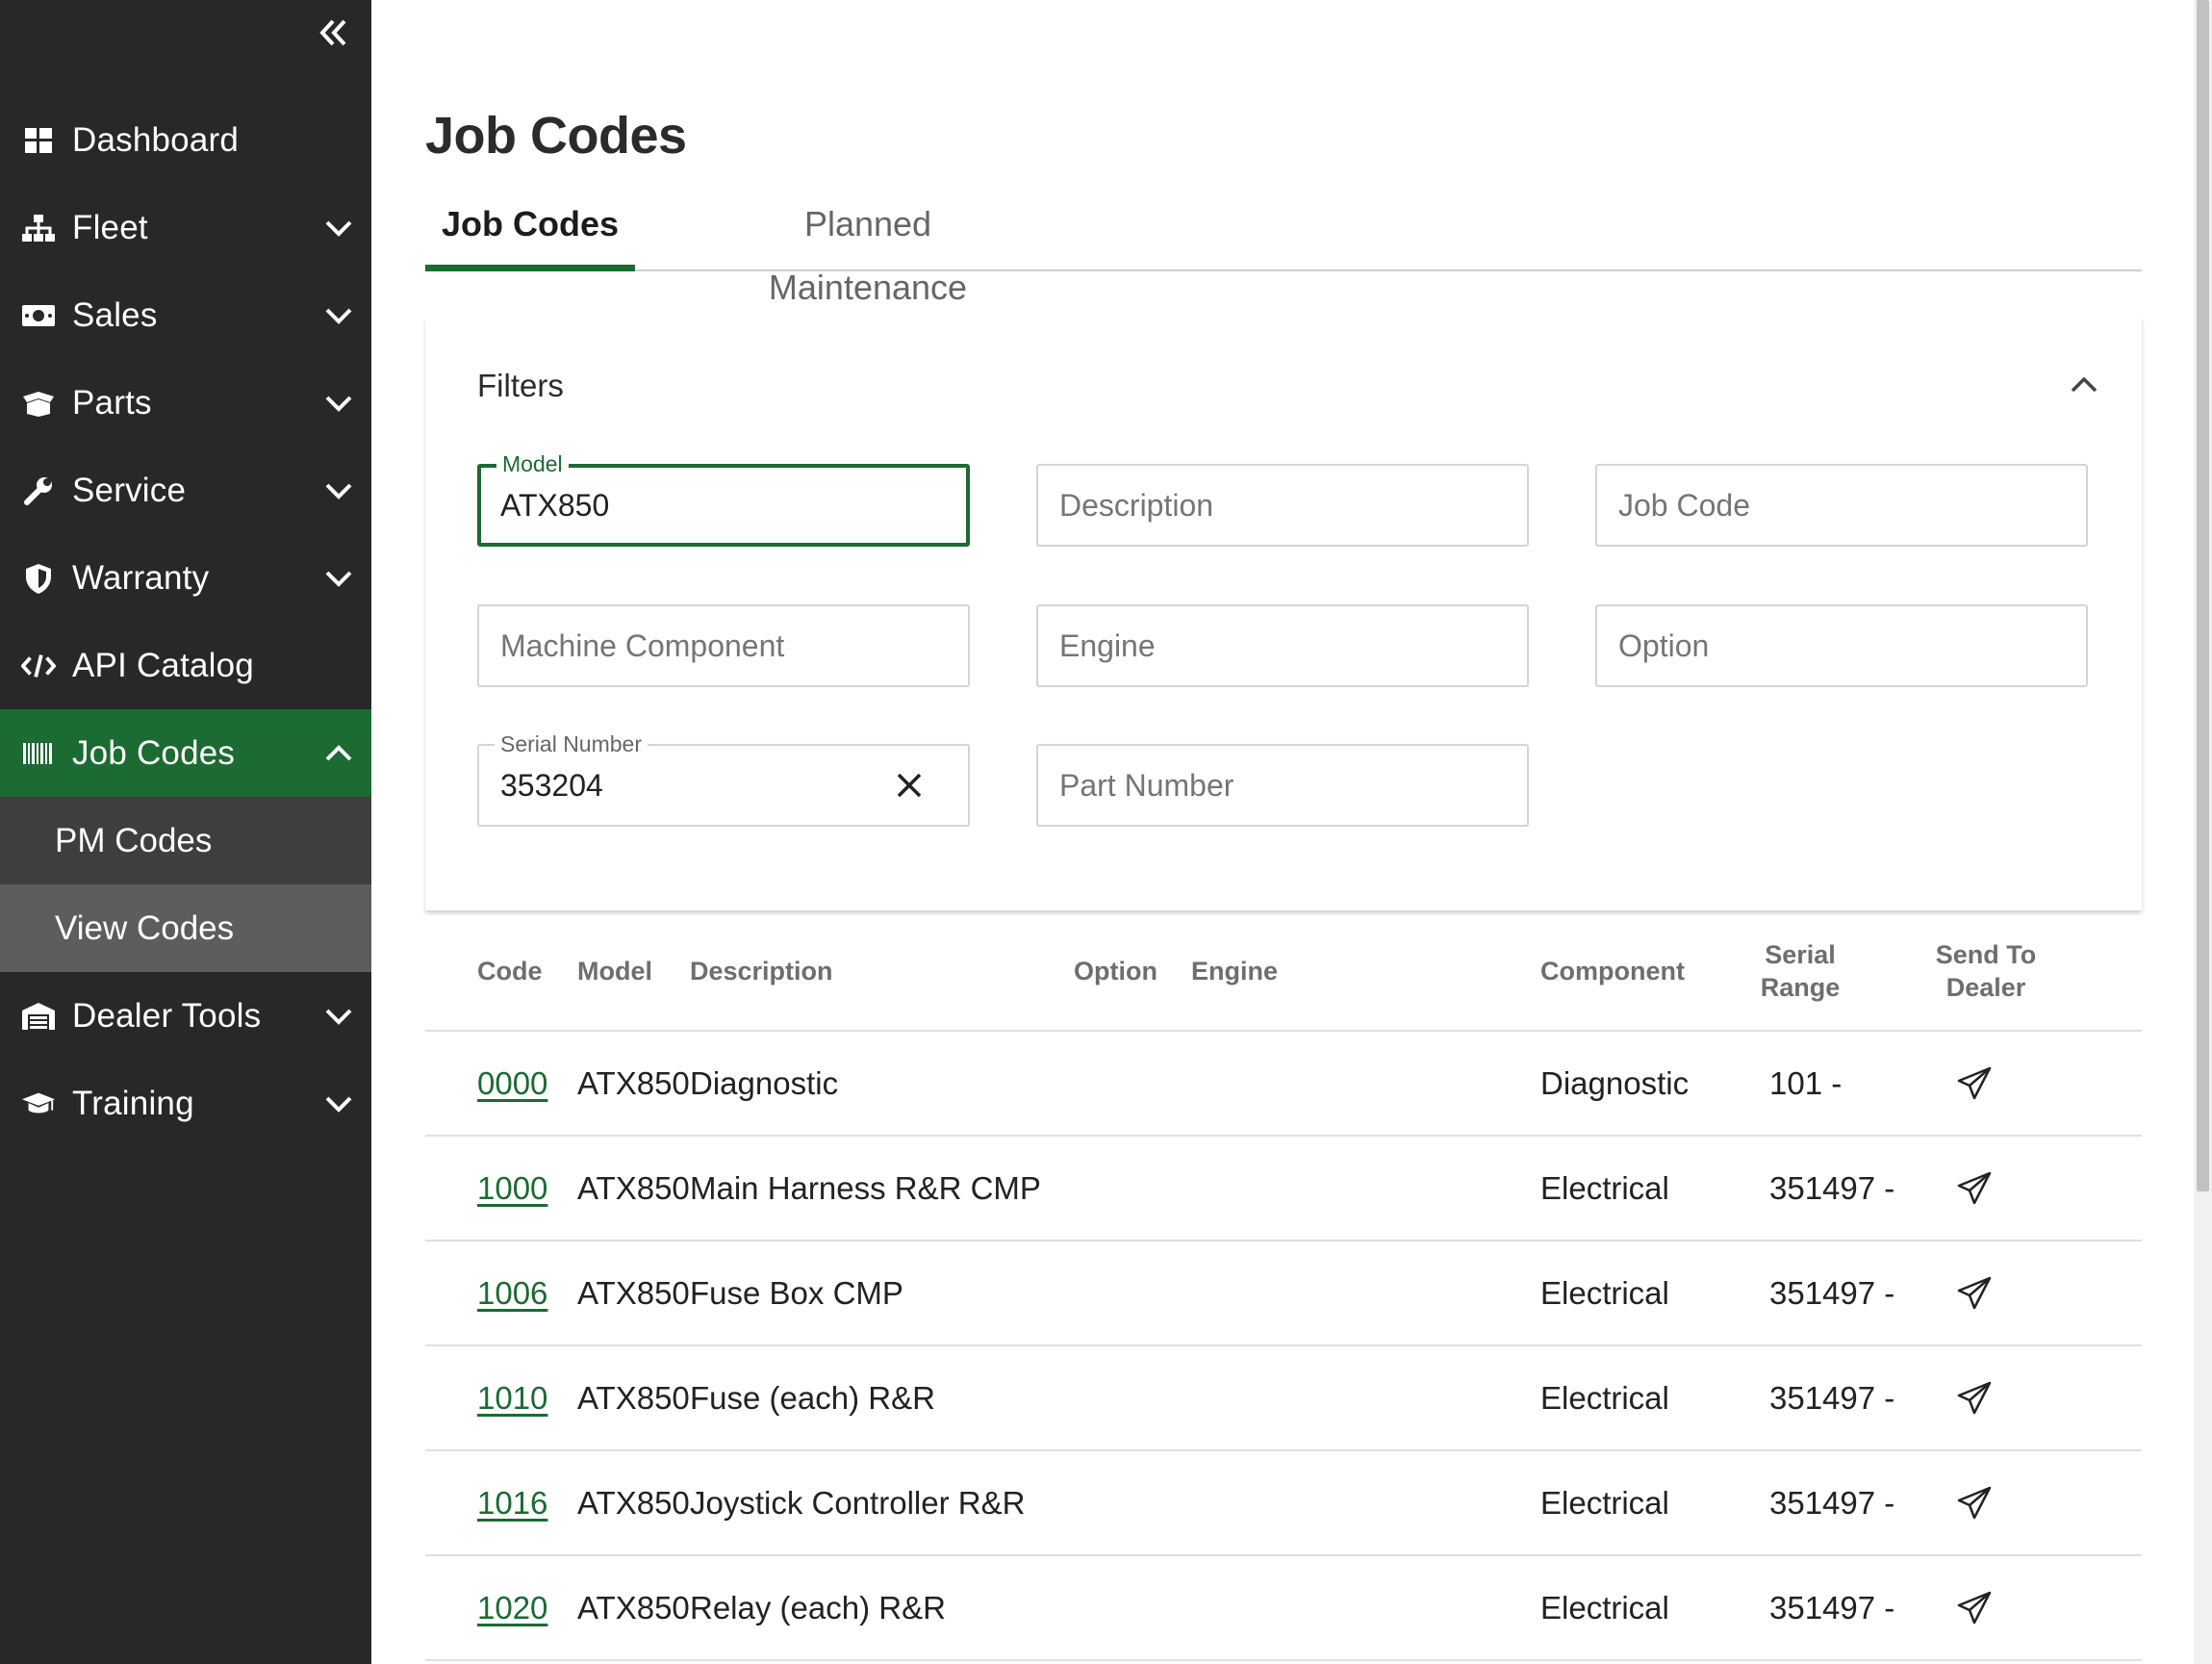 The image size is (2212, 1664). Describe the element at coordinates (909, 785) in the screenshot. I see `close-icon` at that location.